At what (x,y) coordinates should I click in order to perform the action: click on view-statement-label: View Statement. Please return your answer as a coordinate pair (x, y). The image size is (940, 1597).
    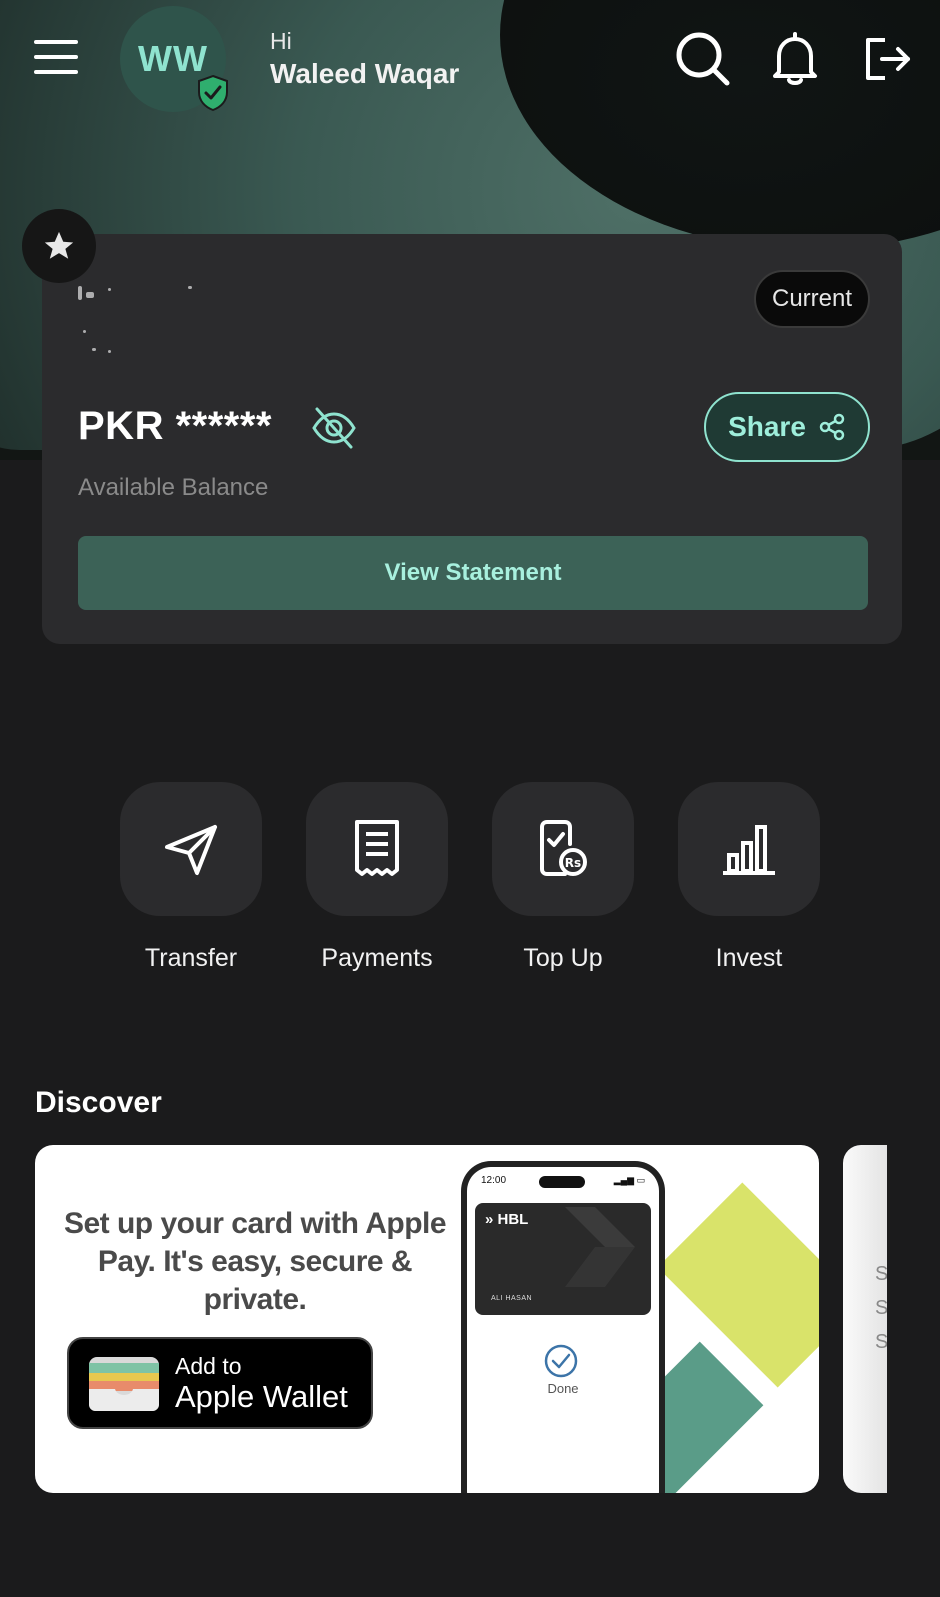
    Looking at the image, I should click on (473, 572).